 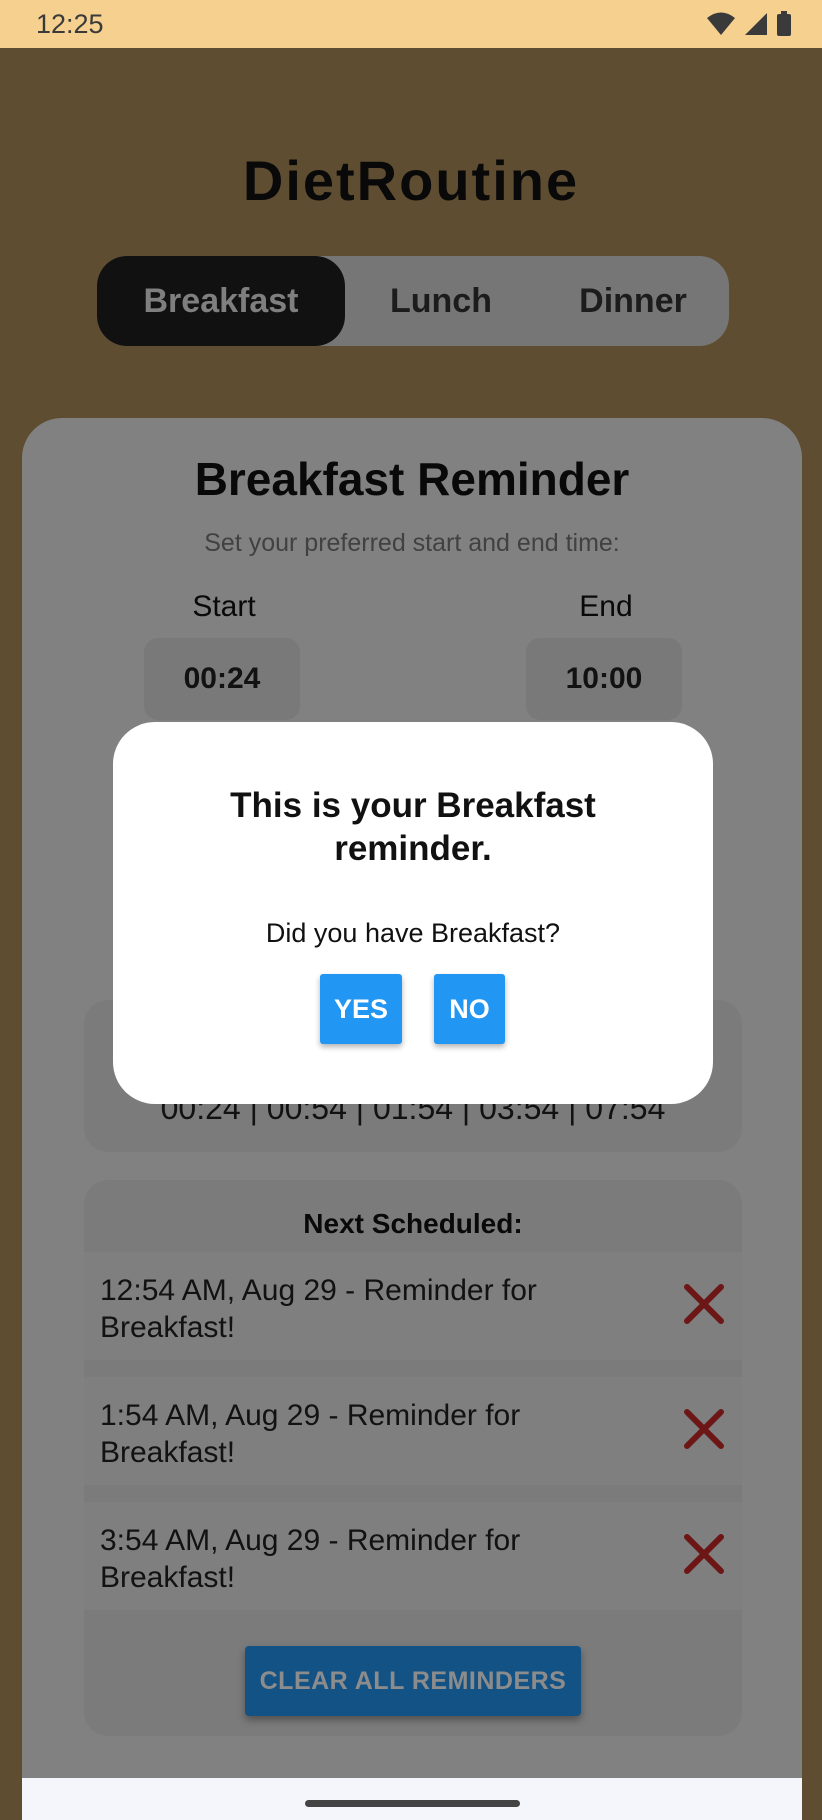 What do you see at coordinates (413, 827) in the screenshot?
I see `dialog-title: This is your Breakfast reminder.` at bounding box center [413, 827].